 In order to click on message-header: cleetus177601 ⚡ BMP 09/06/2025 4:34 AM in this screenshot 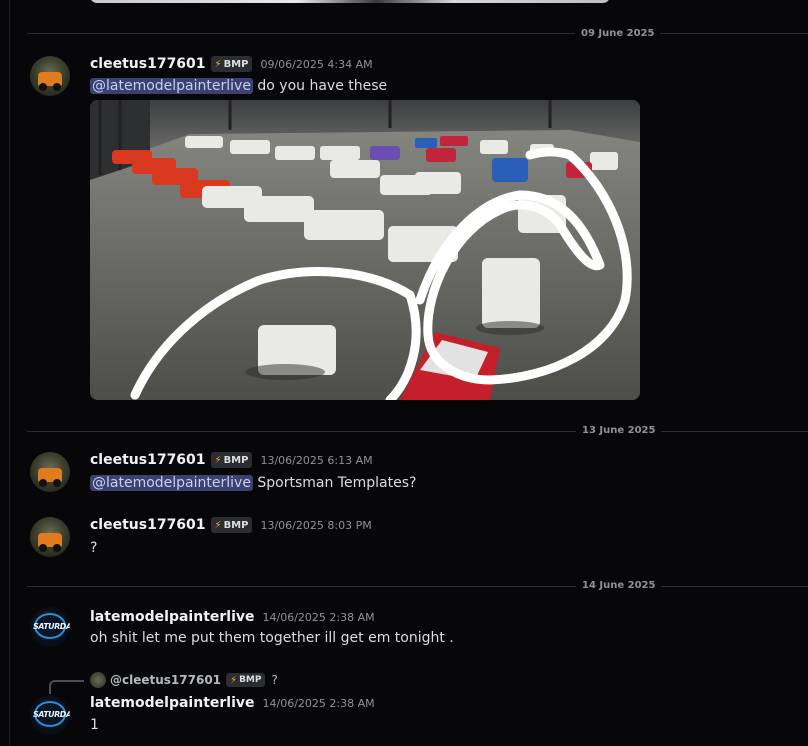, I will do `click(231, 64)`.